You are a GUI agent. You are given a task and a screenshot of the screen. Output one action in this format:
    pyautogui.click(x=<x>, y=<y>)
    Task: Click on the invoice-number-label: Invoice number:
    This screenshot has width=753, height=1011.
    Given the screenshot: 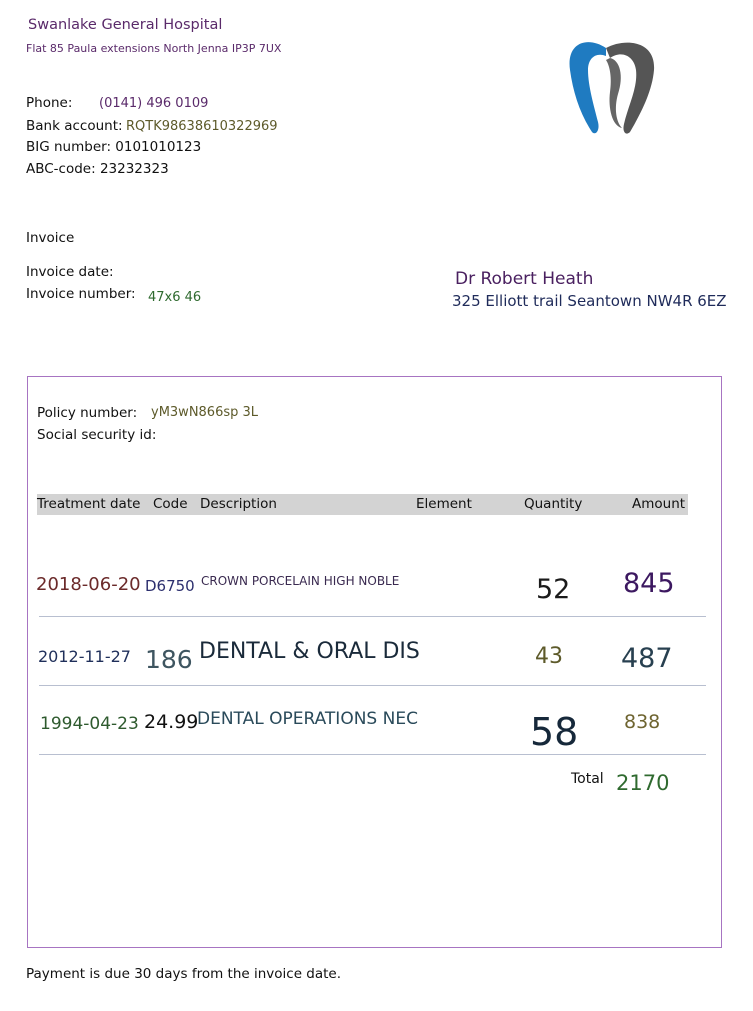 What is the action you would take?
    pyautogui.click(x=81, y=294)
    